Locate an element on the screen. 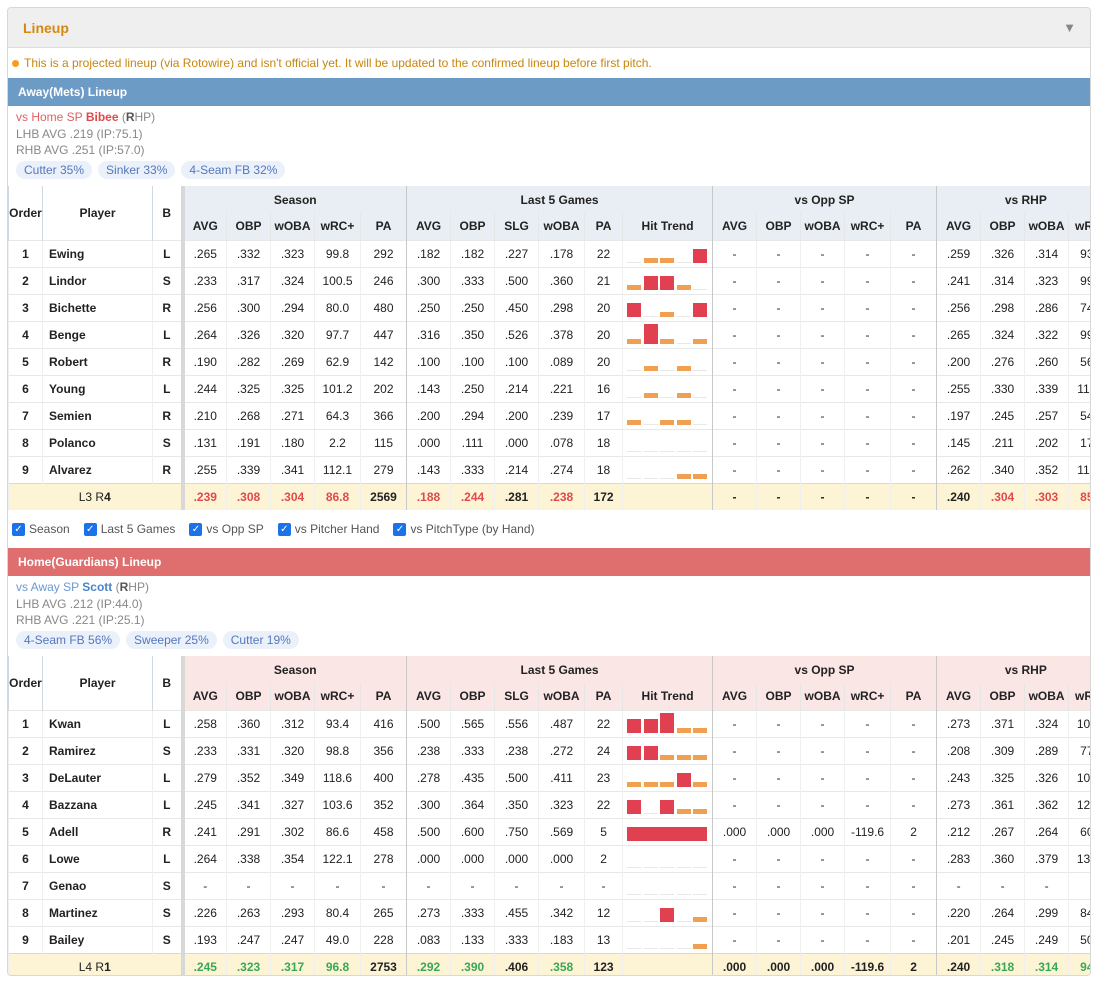 The height and width of the screenshot is (983, 1098). last5-stat: 18 is located at coordinates (603, 442).